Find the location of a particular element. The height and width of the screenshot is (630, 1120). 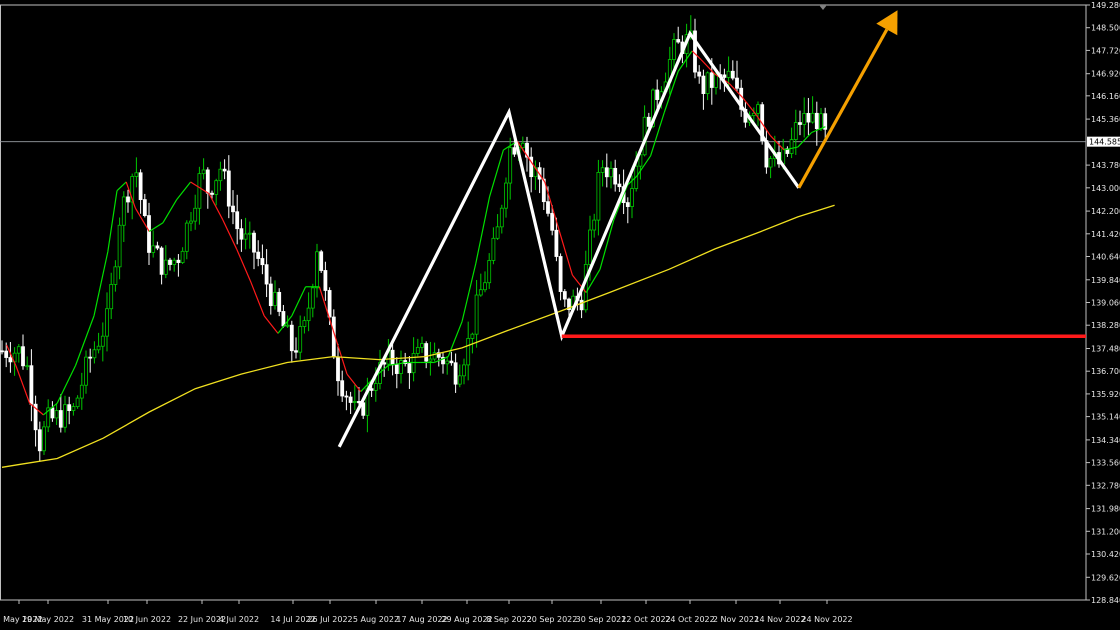

y-tick-label: 139.840 is located at coordinates (1105, 280).